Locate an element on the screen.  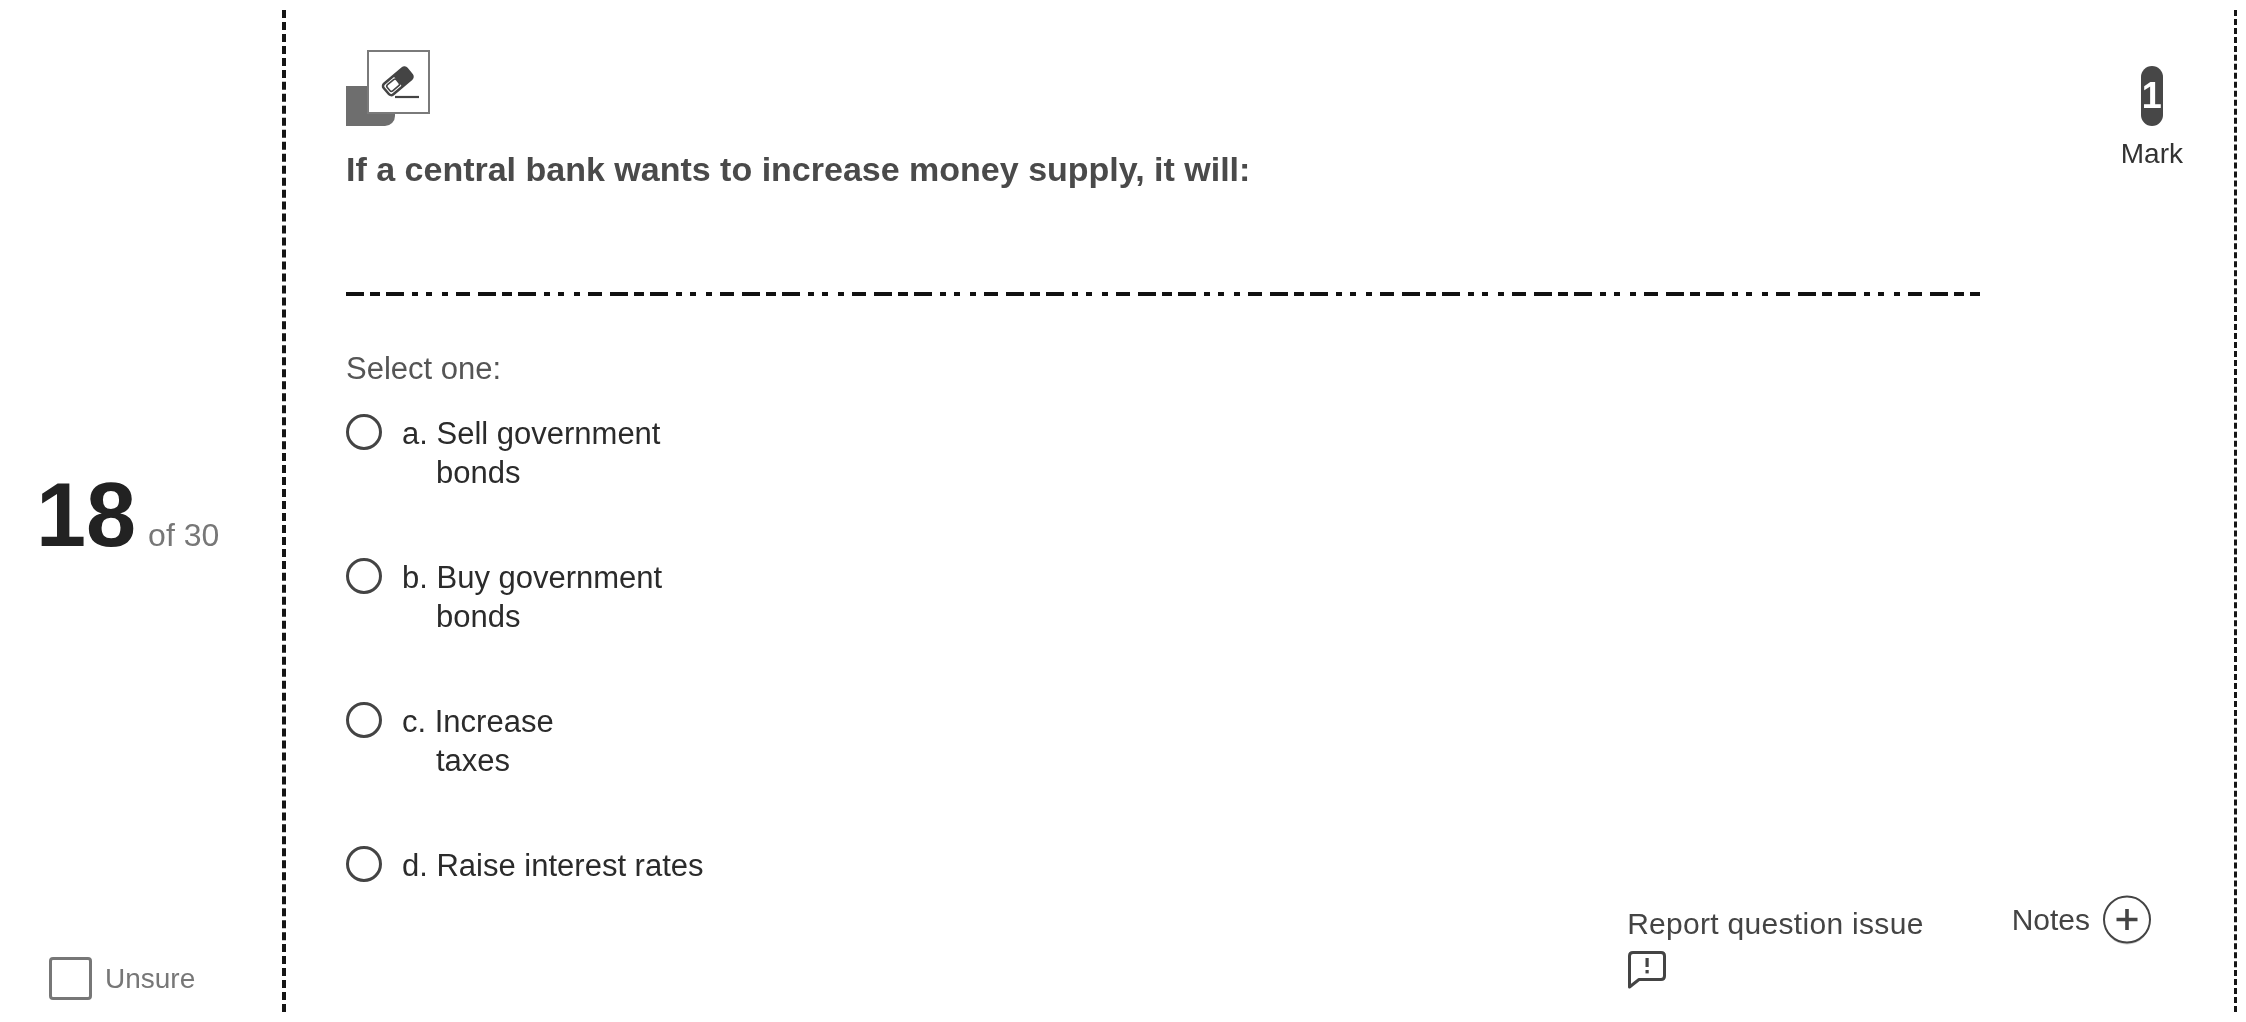
alert-bubble-icon is located at coordinates (1647, 969).